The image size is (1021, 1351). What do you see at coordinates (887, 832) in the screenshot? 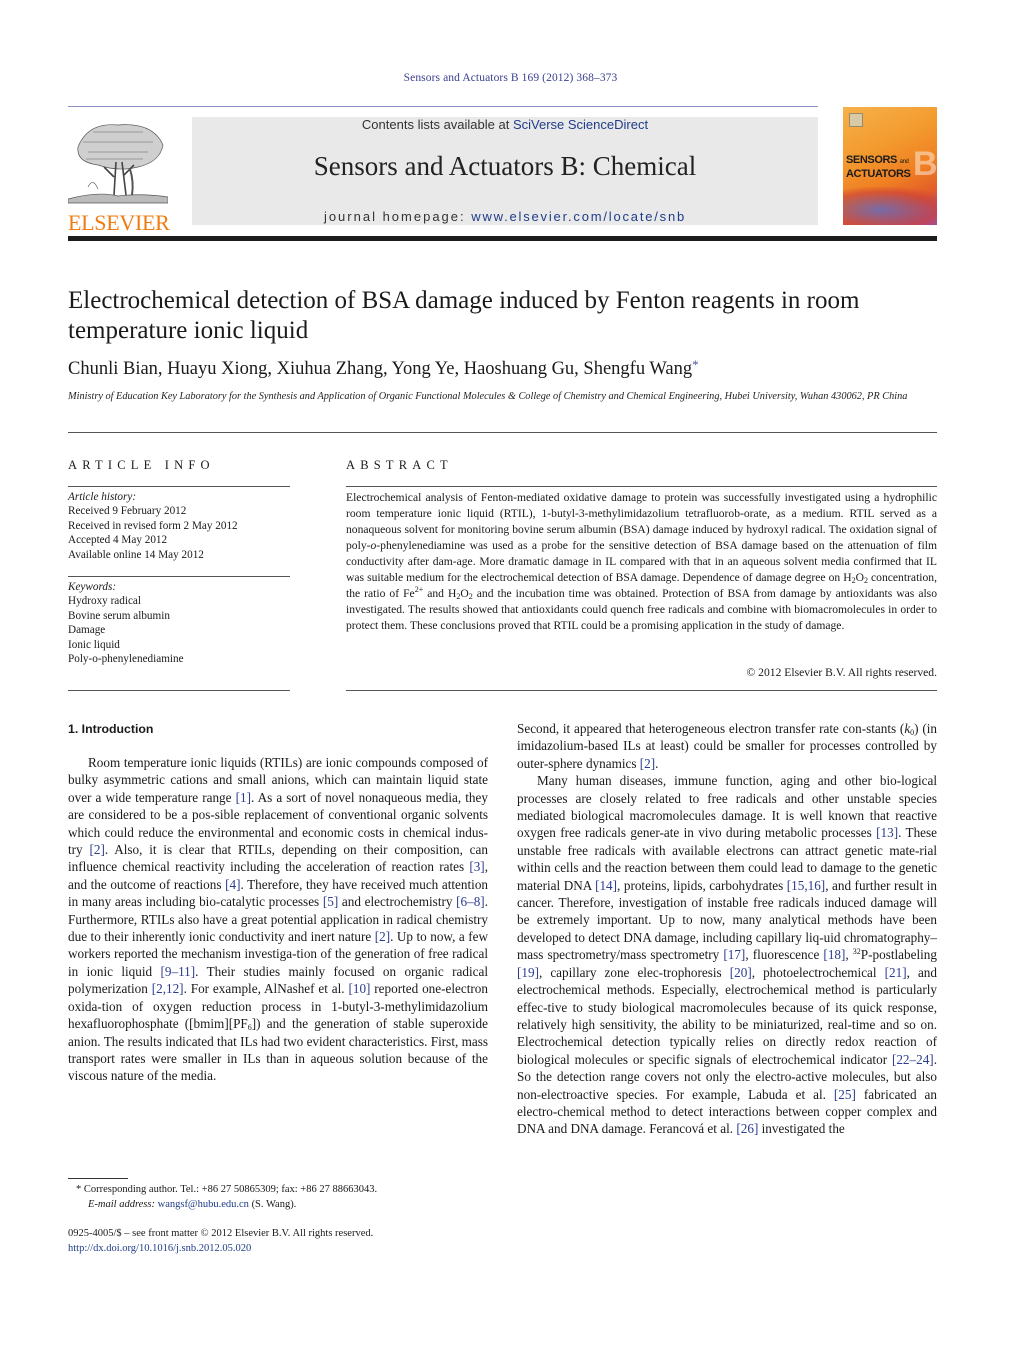
I see `citation-link: [13]` at bounding box center [887, 832].